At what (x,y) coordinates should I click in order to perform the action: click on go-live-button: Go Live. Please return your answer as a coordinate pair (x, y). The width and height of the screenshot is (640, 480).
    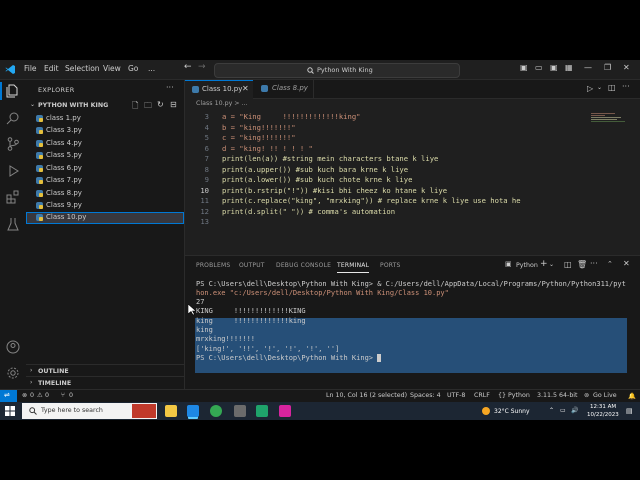
    Looking at the image, I should click on (605, 395).